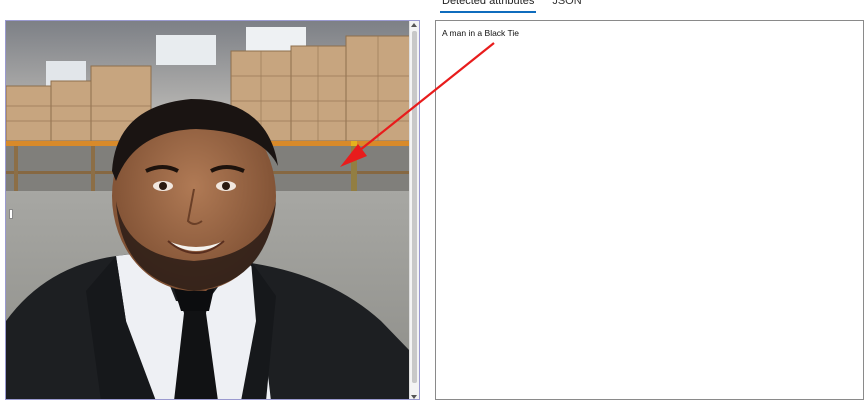  What do you see at coordinates (488, 6) in the screenshot?
I see `tab-detected-attributes: Detected attributes` at bounding box center [488, 6].